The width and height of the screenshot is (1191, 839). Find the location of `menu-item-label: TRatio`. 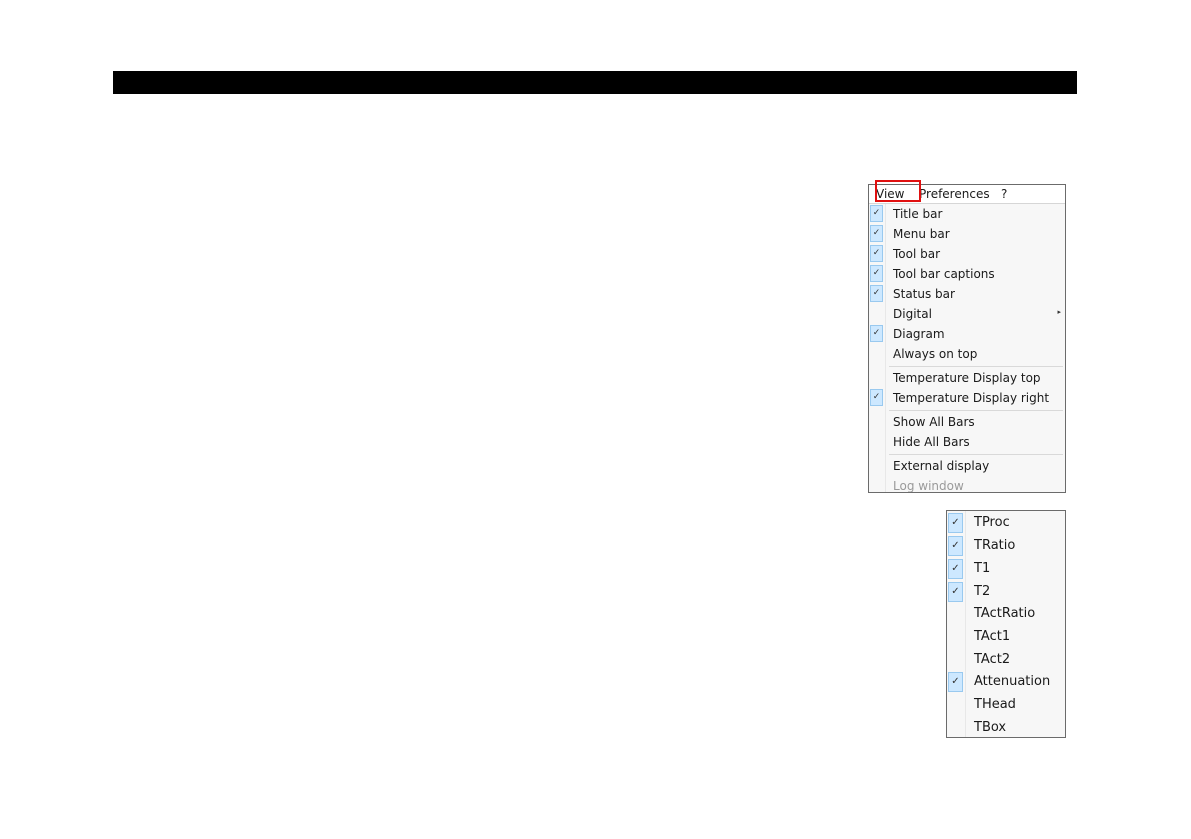

menu-item-label: TRatio is located at coordinates (995, 545).